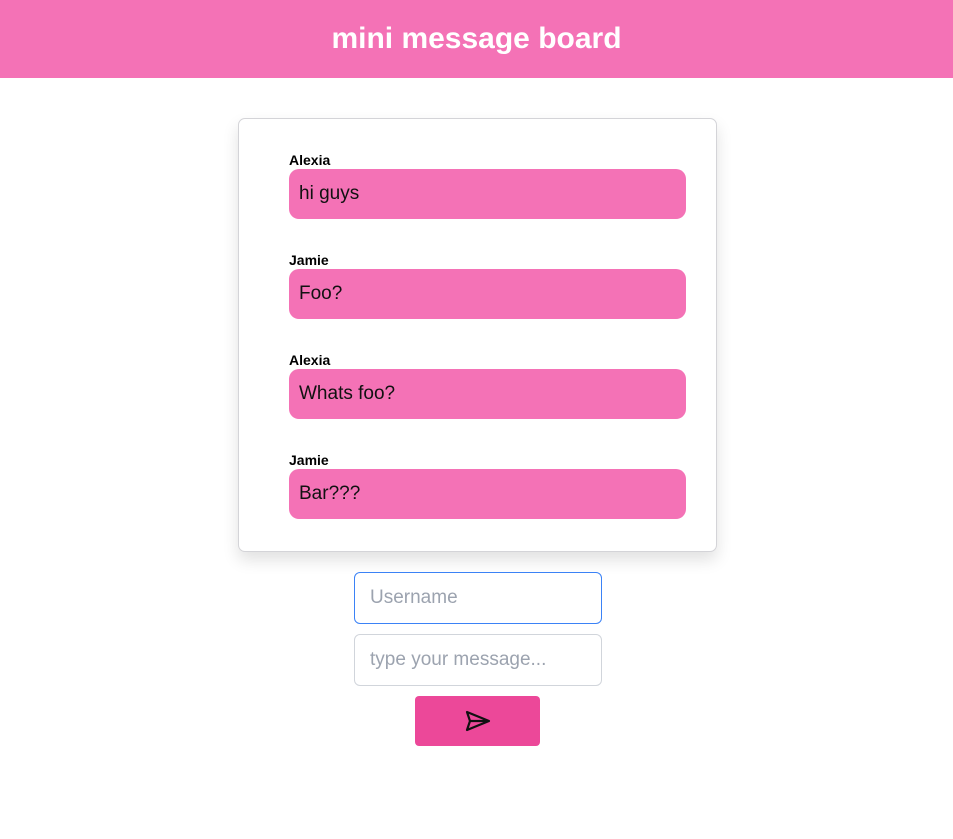  What do you see at coordinates (487, 494) in the screenshot?
I see `message-bubble: Bar???` at bounding box center [487, 494].